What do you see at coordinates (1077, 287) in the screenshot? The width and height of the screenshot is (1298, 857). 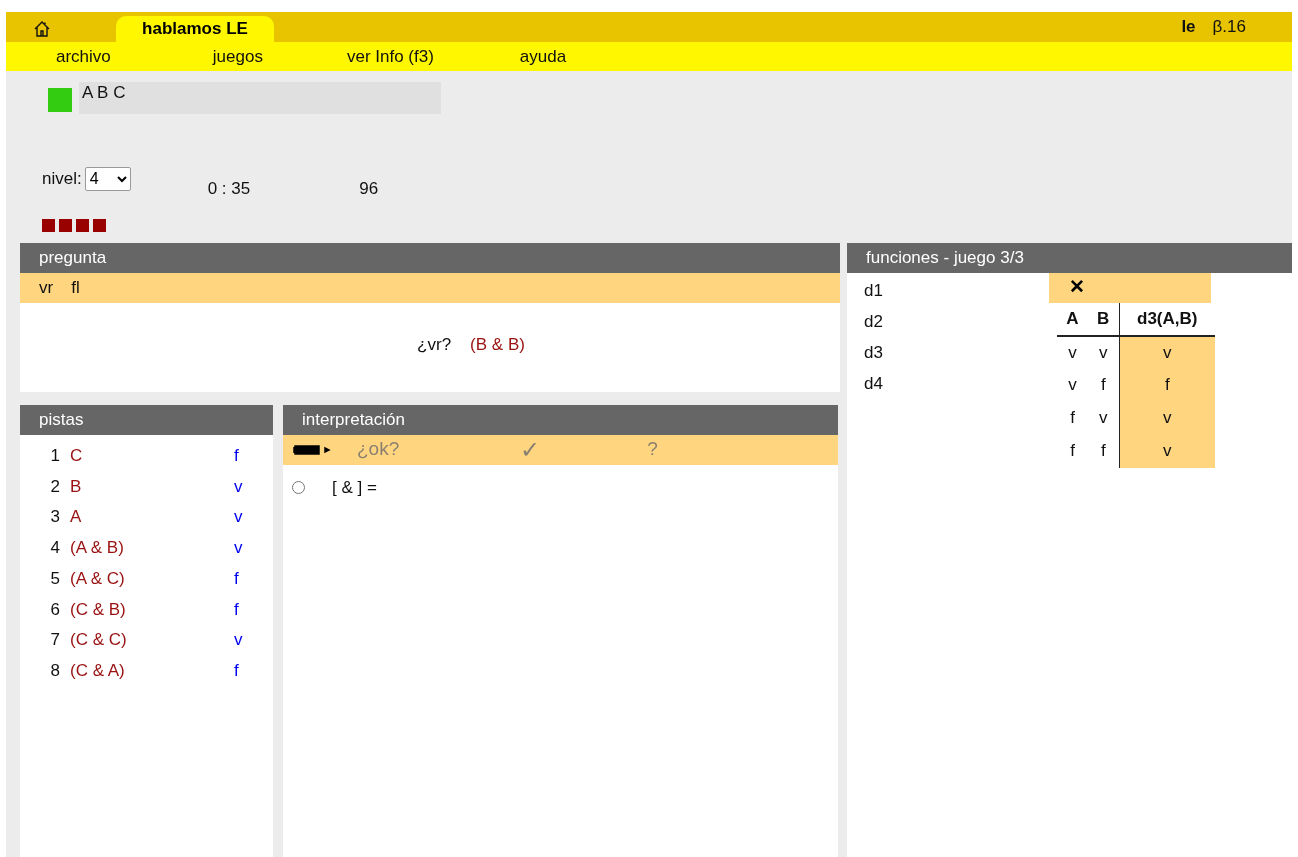 I see `close-button: ✕` at bounding box center [1077, 287].